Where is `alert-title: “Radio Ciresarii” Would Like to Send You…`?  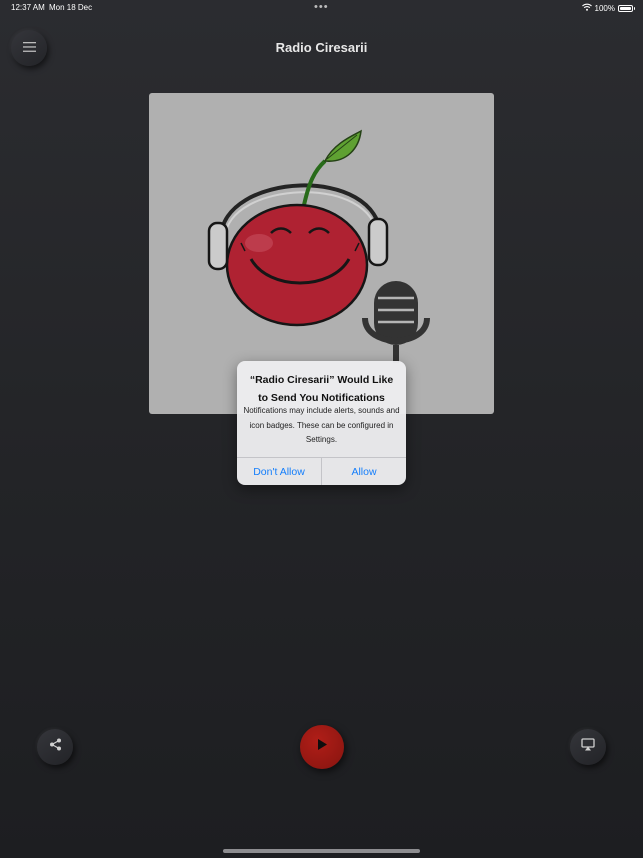
alert-title: “Radio Ciresarii” Would Like to Send You… is located at coordinates (321, 389).